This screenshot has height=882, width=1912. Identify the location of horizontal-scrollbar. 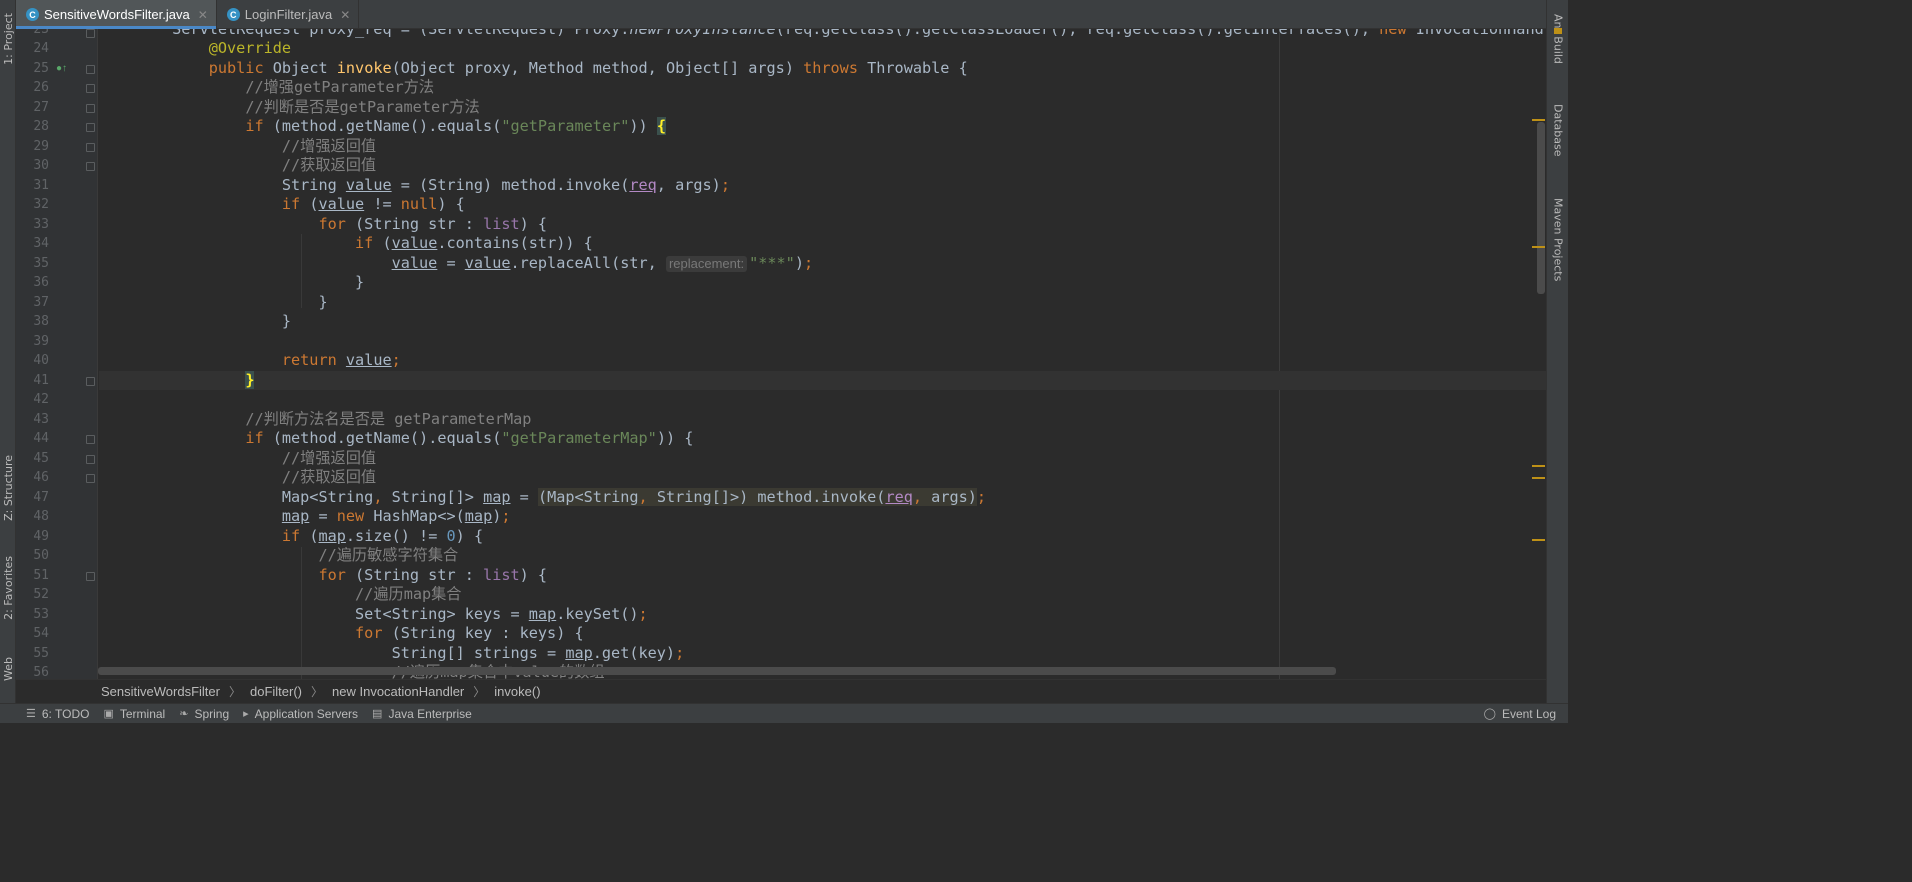
(717, 671).